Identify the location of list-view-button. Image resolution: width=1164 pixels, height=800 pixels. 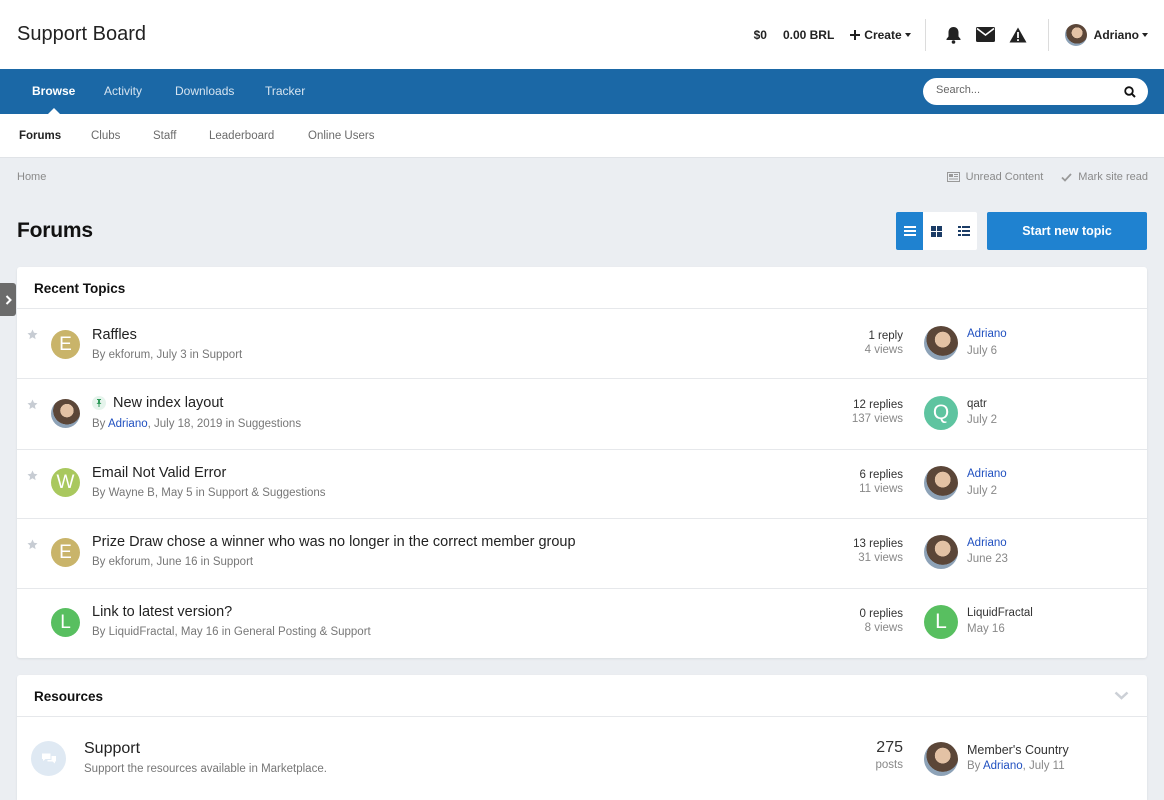
(909, 231).